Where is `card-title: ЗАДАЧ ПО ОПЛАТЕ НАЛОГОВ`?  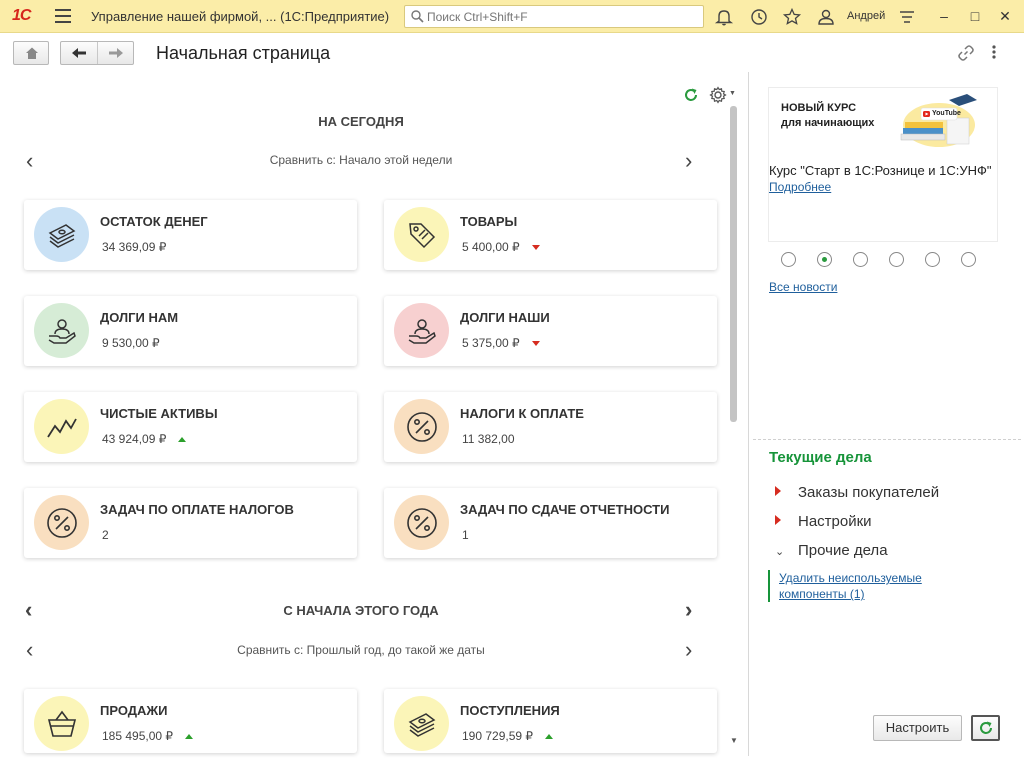
card-title: ЗАДАЧ ПО ОПЛАТЕ НАЛОГОВ is located at coordinates (197, 509).